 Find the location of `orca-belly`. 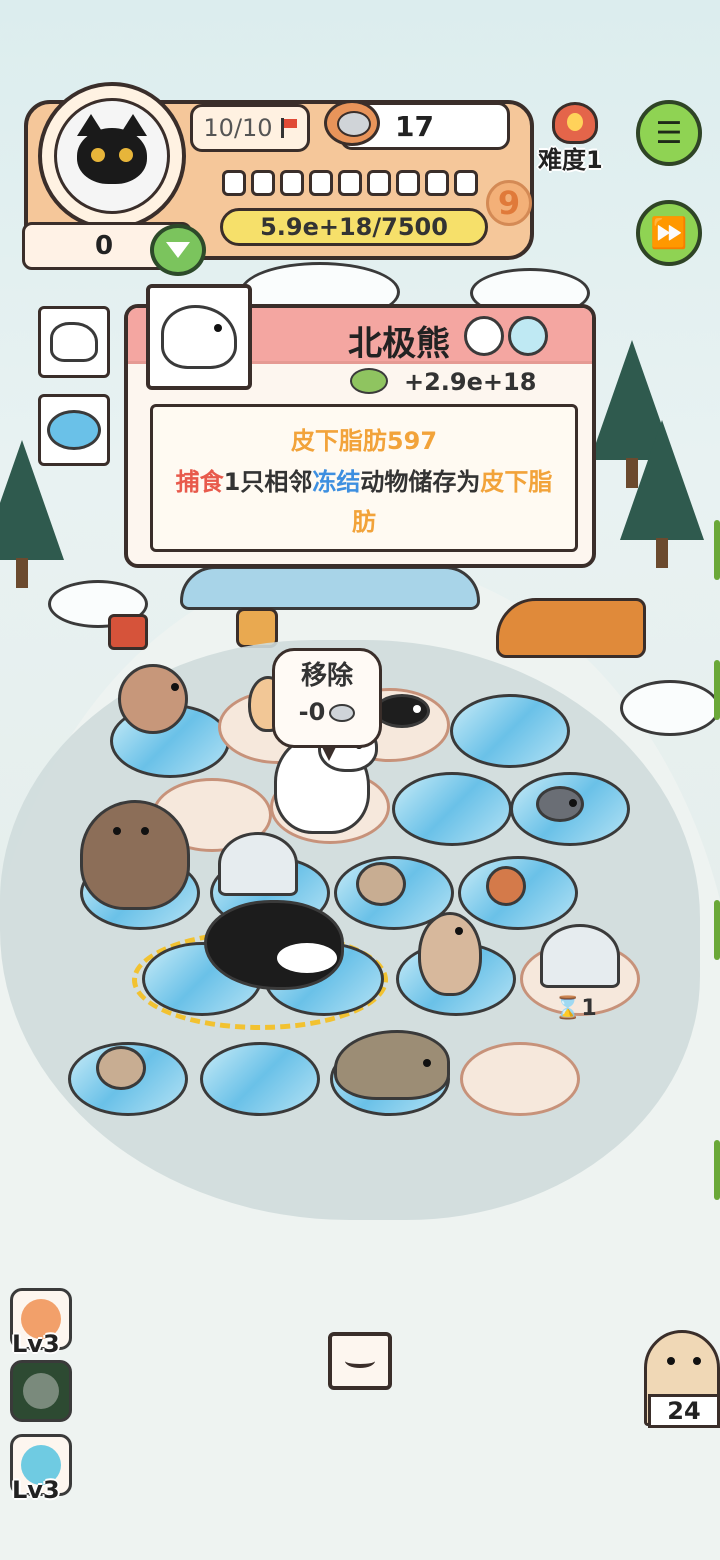

orca-belly is located at coordinates (307, 958).